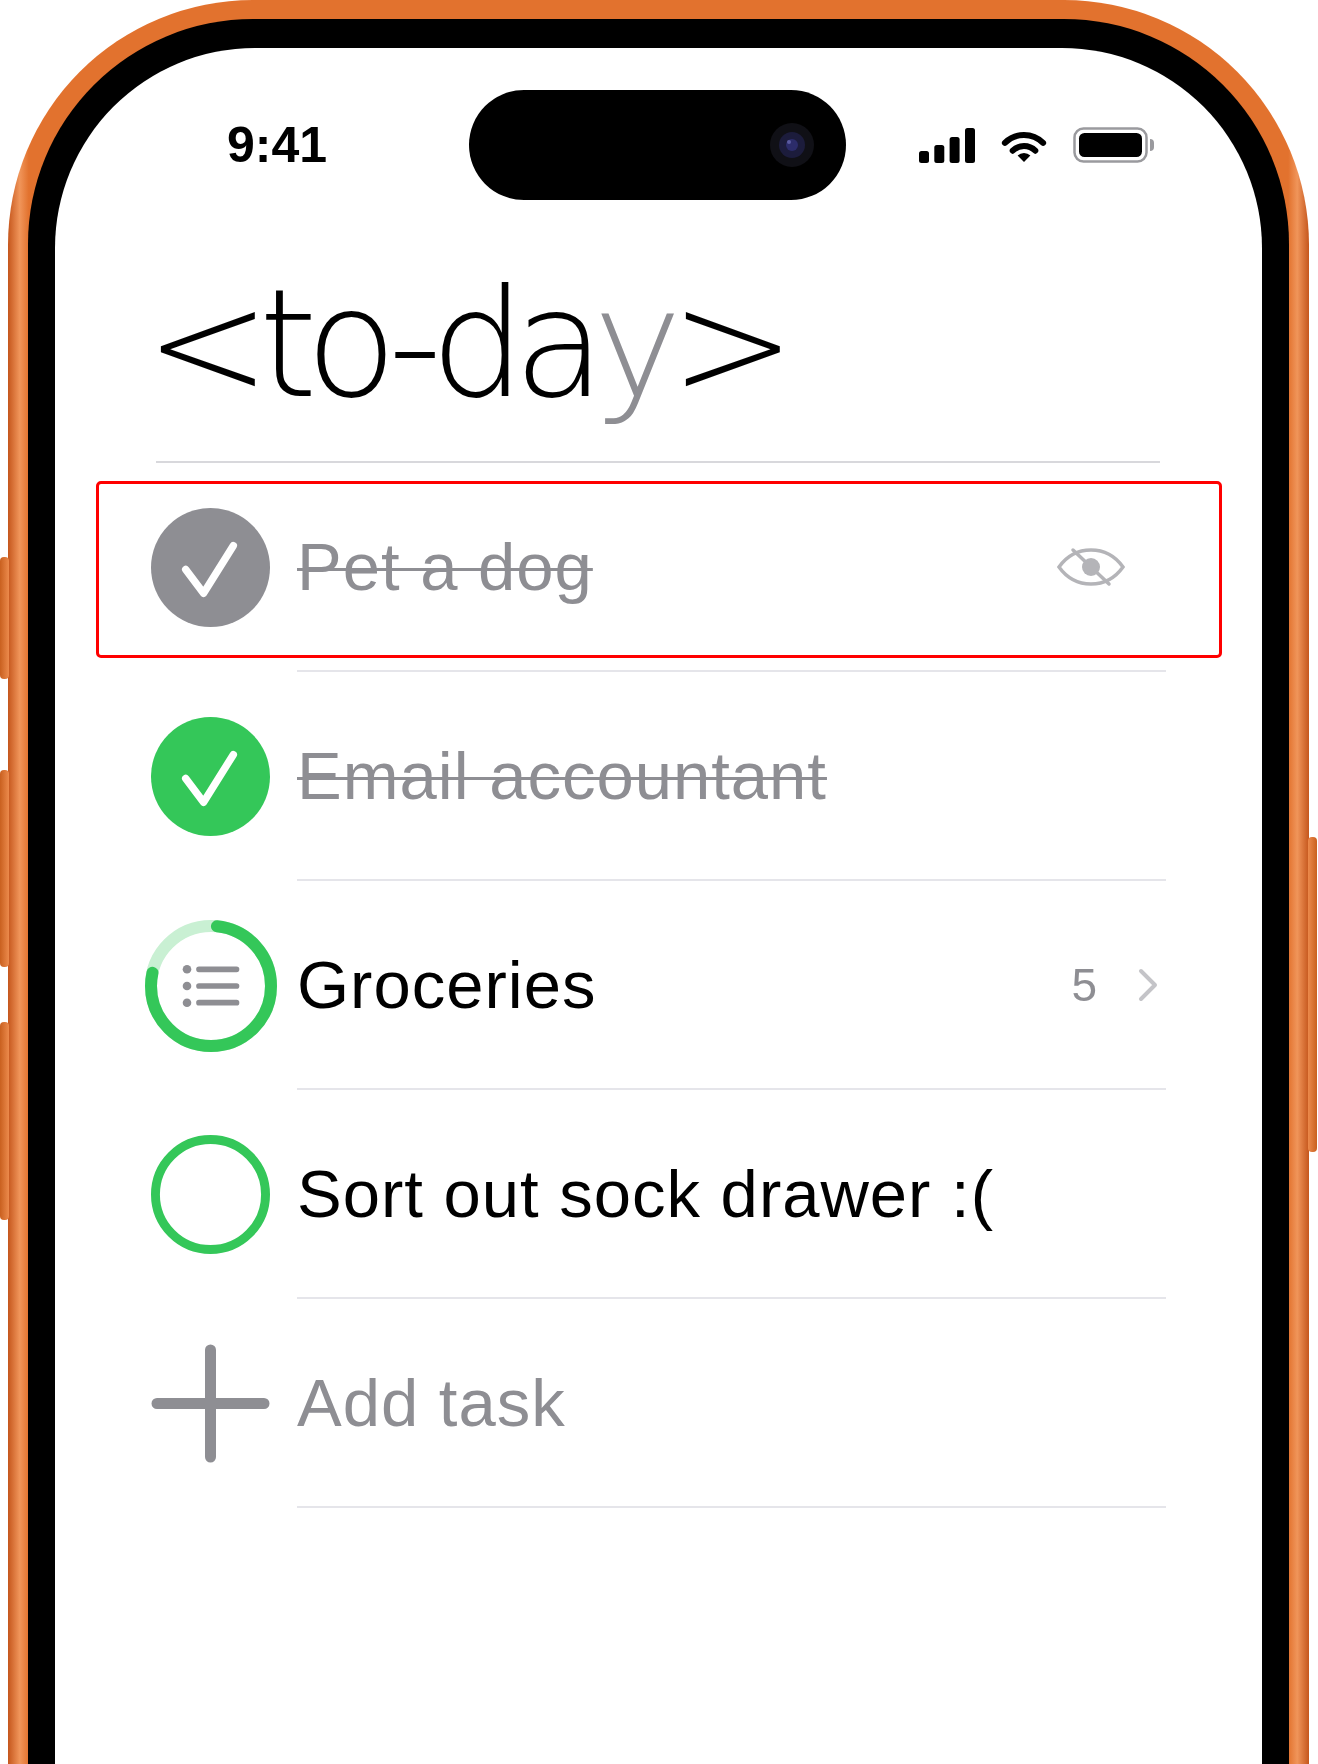 Image resolution: width=1318 pixels, height=1764 pixels. I want to click on task-title: Email accountant, so click(562, 775).